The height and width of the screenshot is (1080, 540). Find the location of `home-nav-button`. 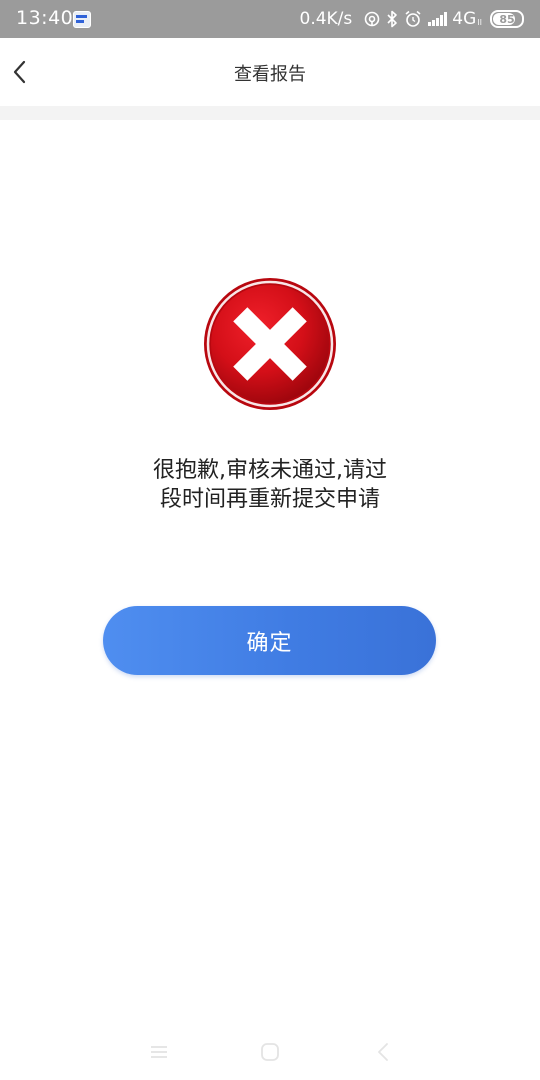

home-nav-button is located at coordinates (270, 1052).